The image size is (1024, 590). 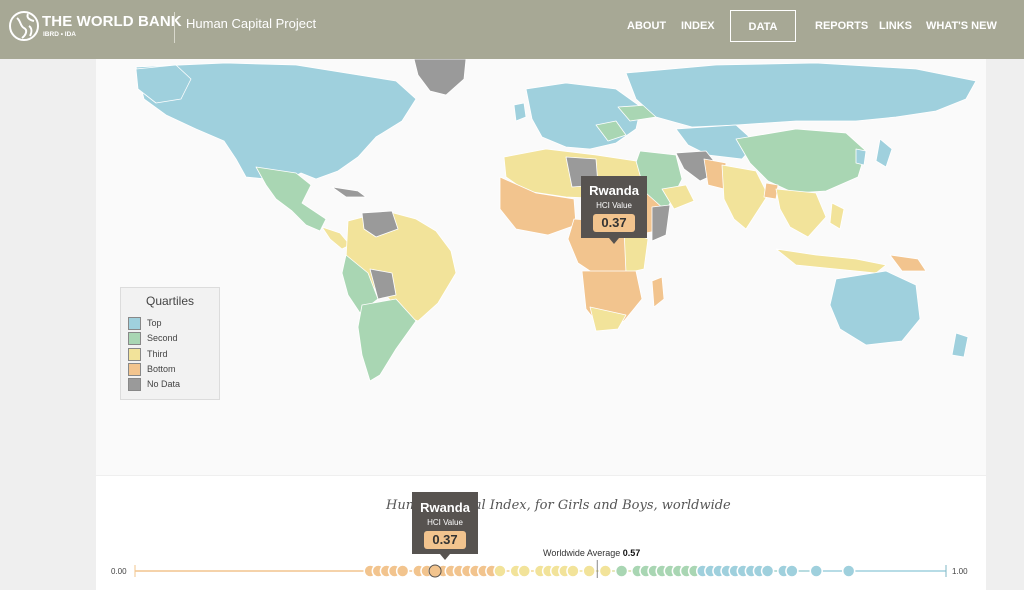 I want to click on brand-name: THE WORLD BANK, so click(x=112, y=21).